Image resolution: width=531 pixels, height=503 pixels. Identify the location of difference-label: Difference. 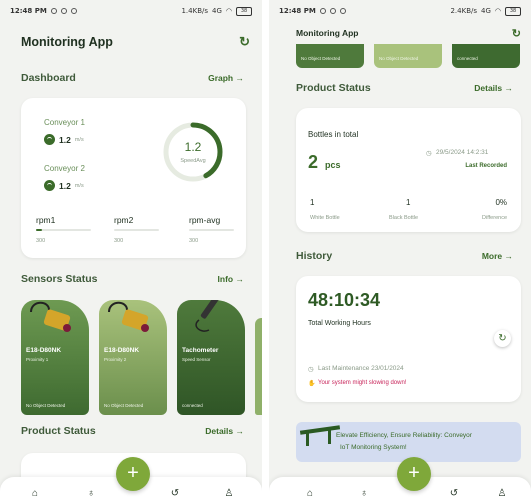
(494, 218).